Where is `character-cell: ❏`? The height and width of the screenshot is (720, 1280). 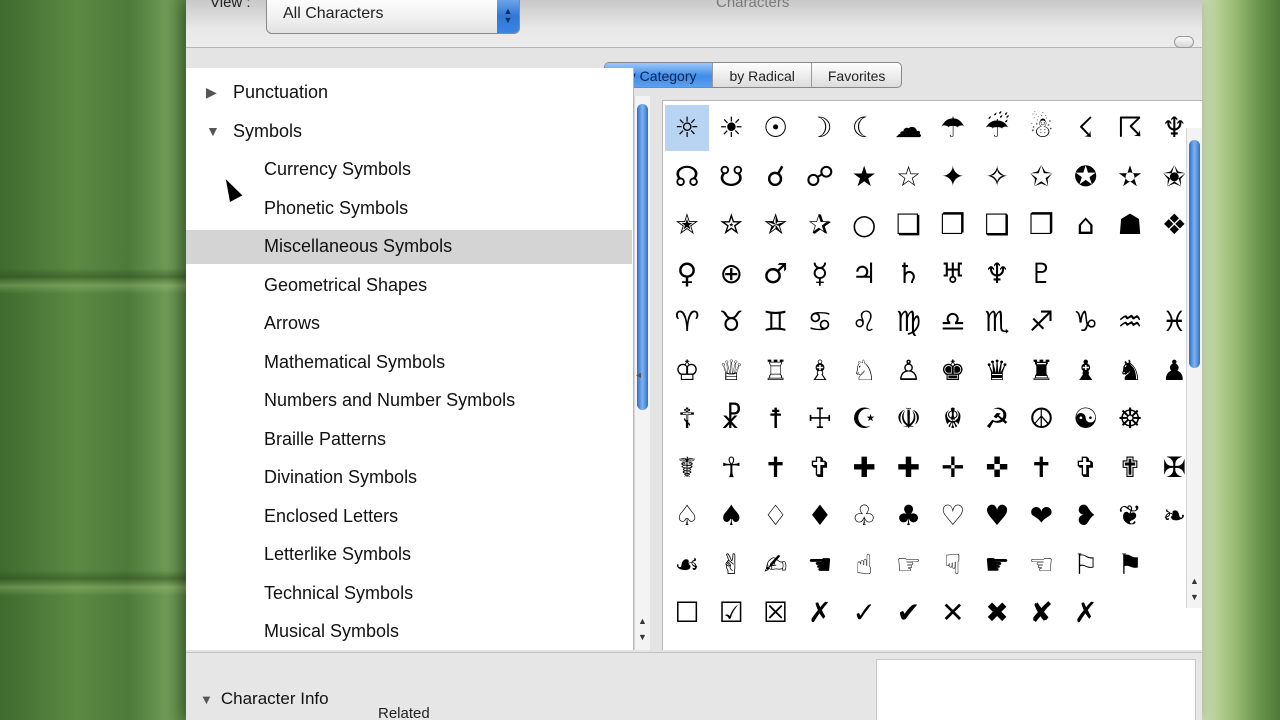 character-cell: ❏ is located at coordinates (909, 225).